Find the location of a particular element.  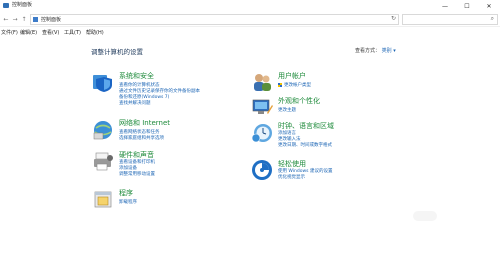

minimize-button: — is located at coordinates (445, 6).